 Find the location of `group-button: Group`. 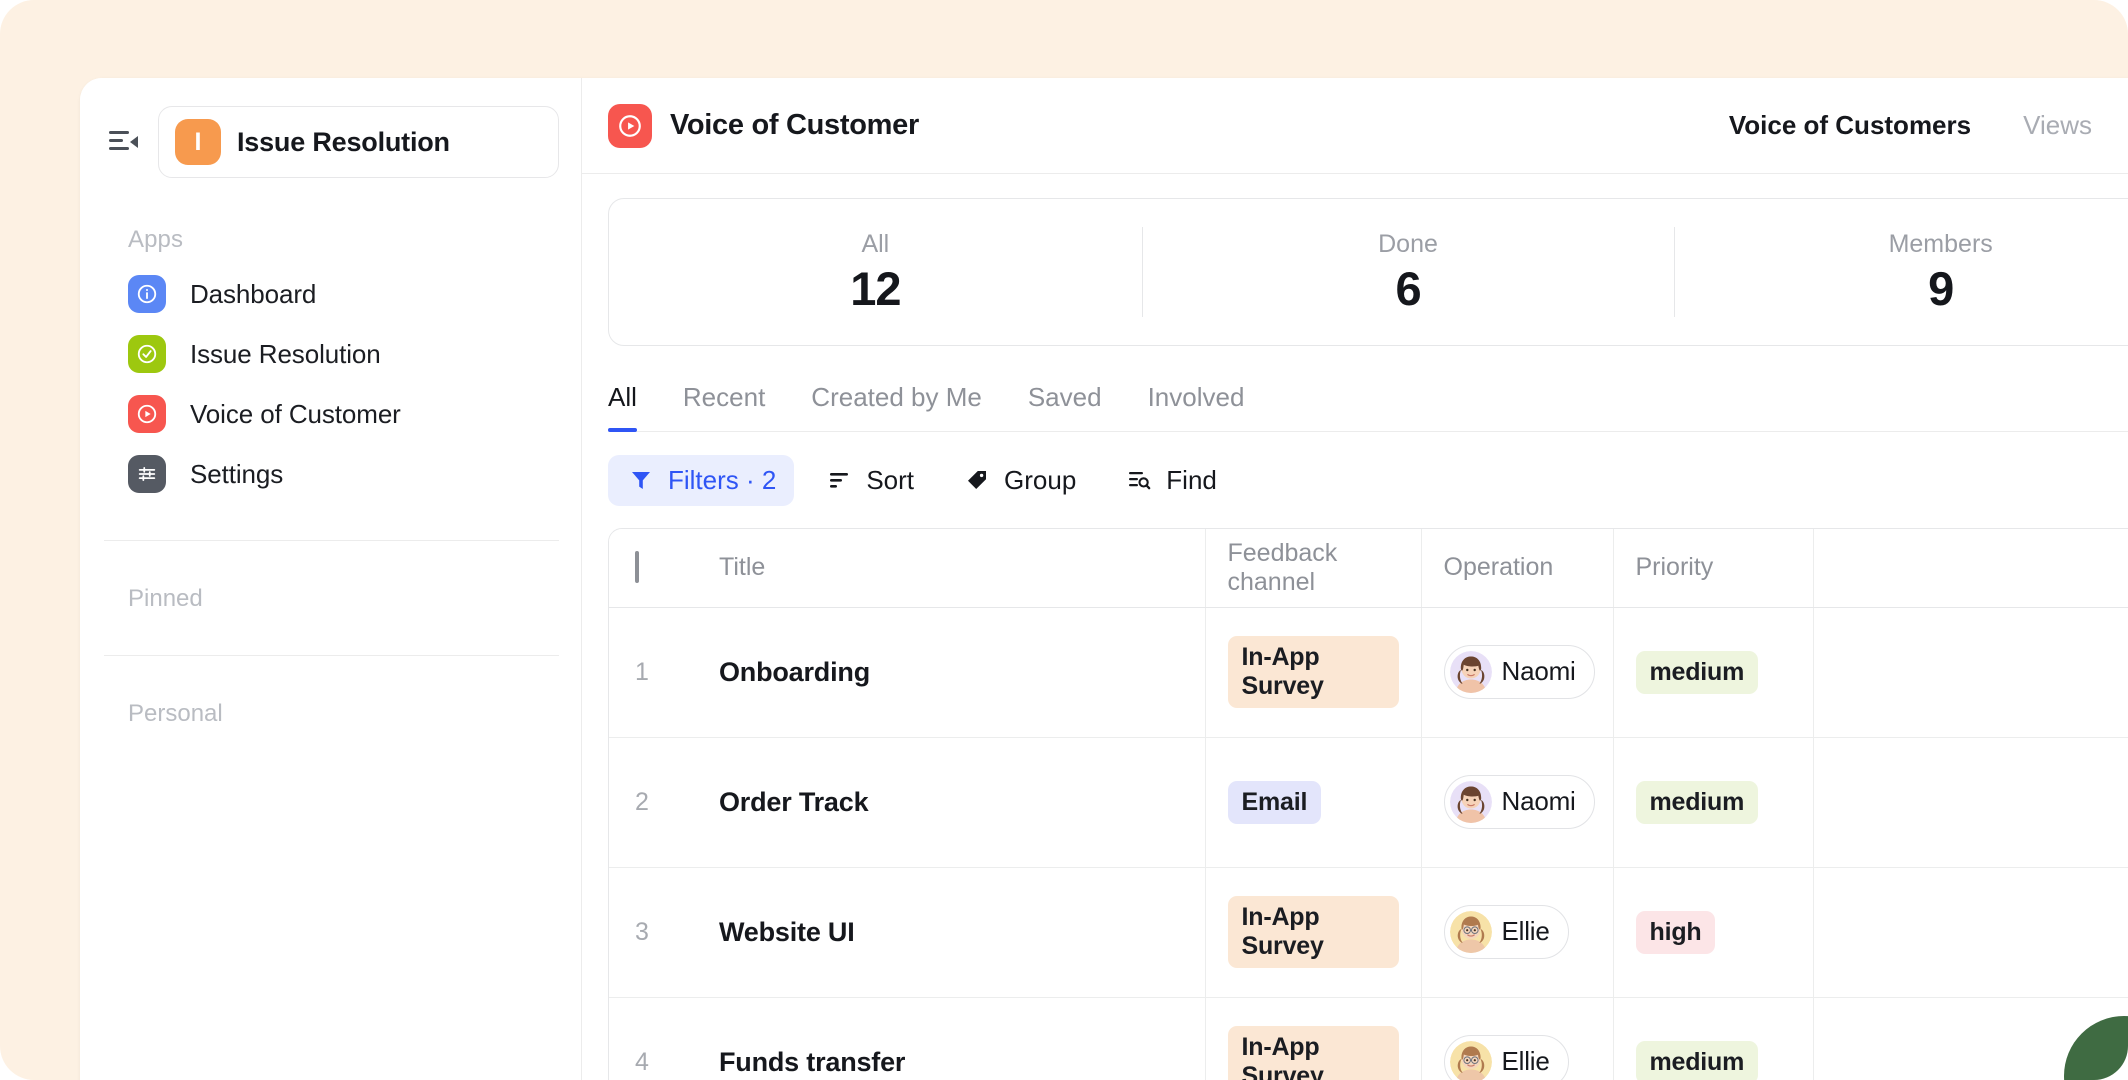

group-button: Group is located at coordinates (1019, 480).